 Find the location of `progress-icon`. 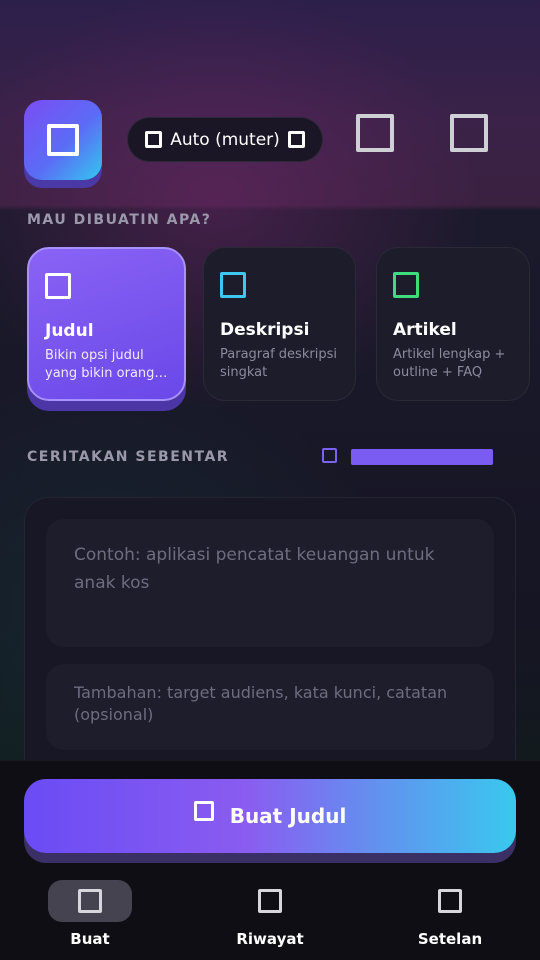

progress-icon is located at coordinates (329, 455).